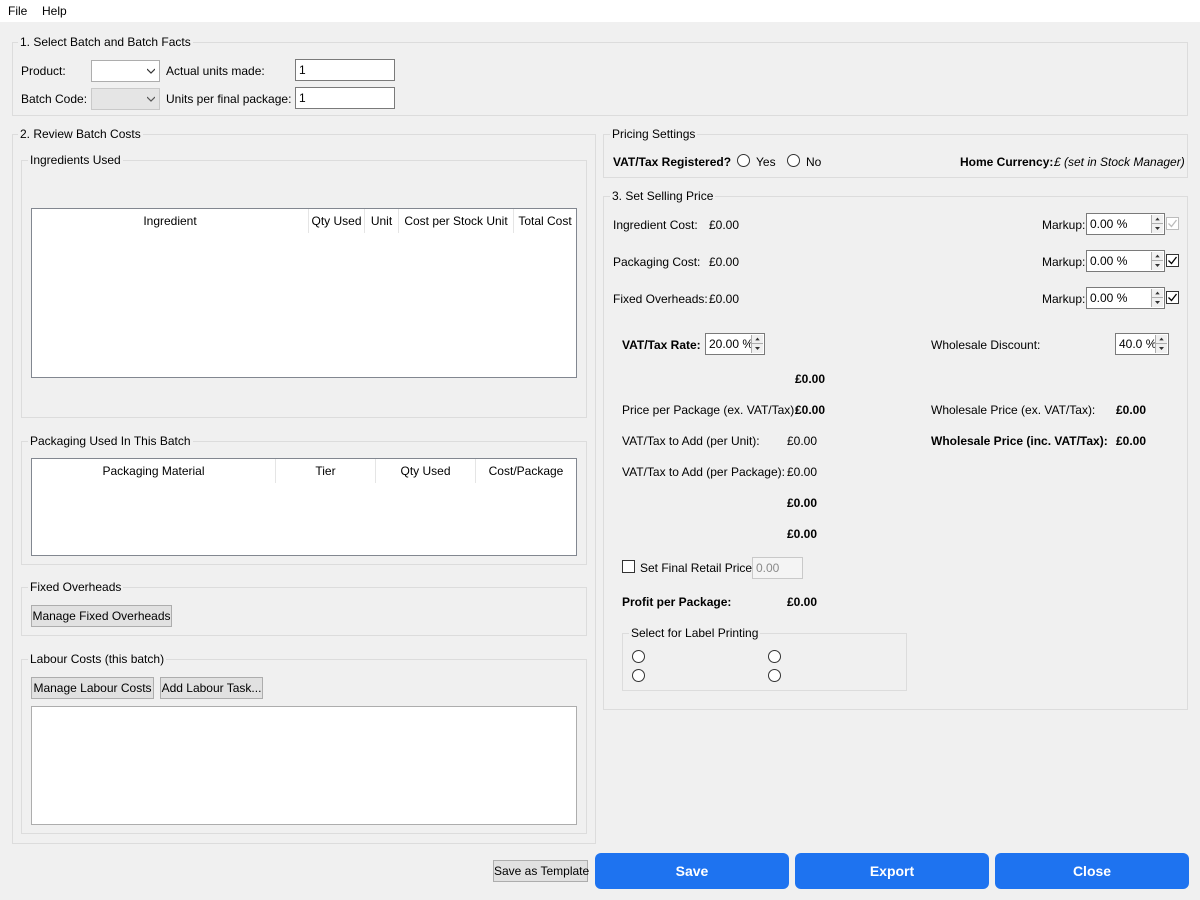 This screenshot has height=900, width=1200. I want to click on label-printing-group-title: Select for Label Printing, so click(695, 633).